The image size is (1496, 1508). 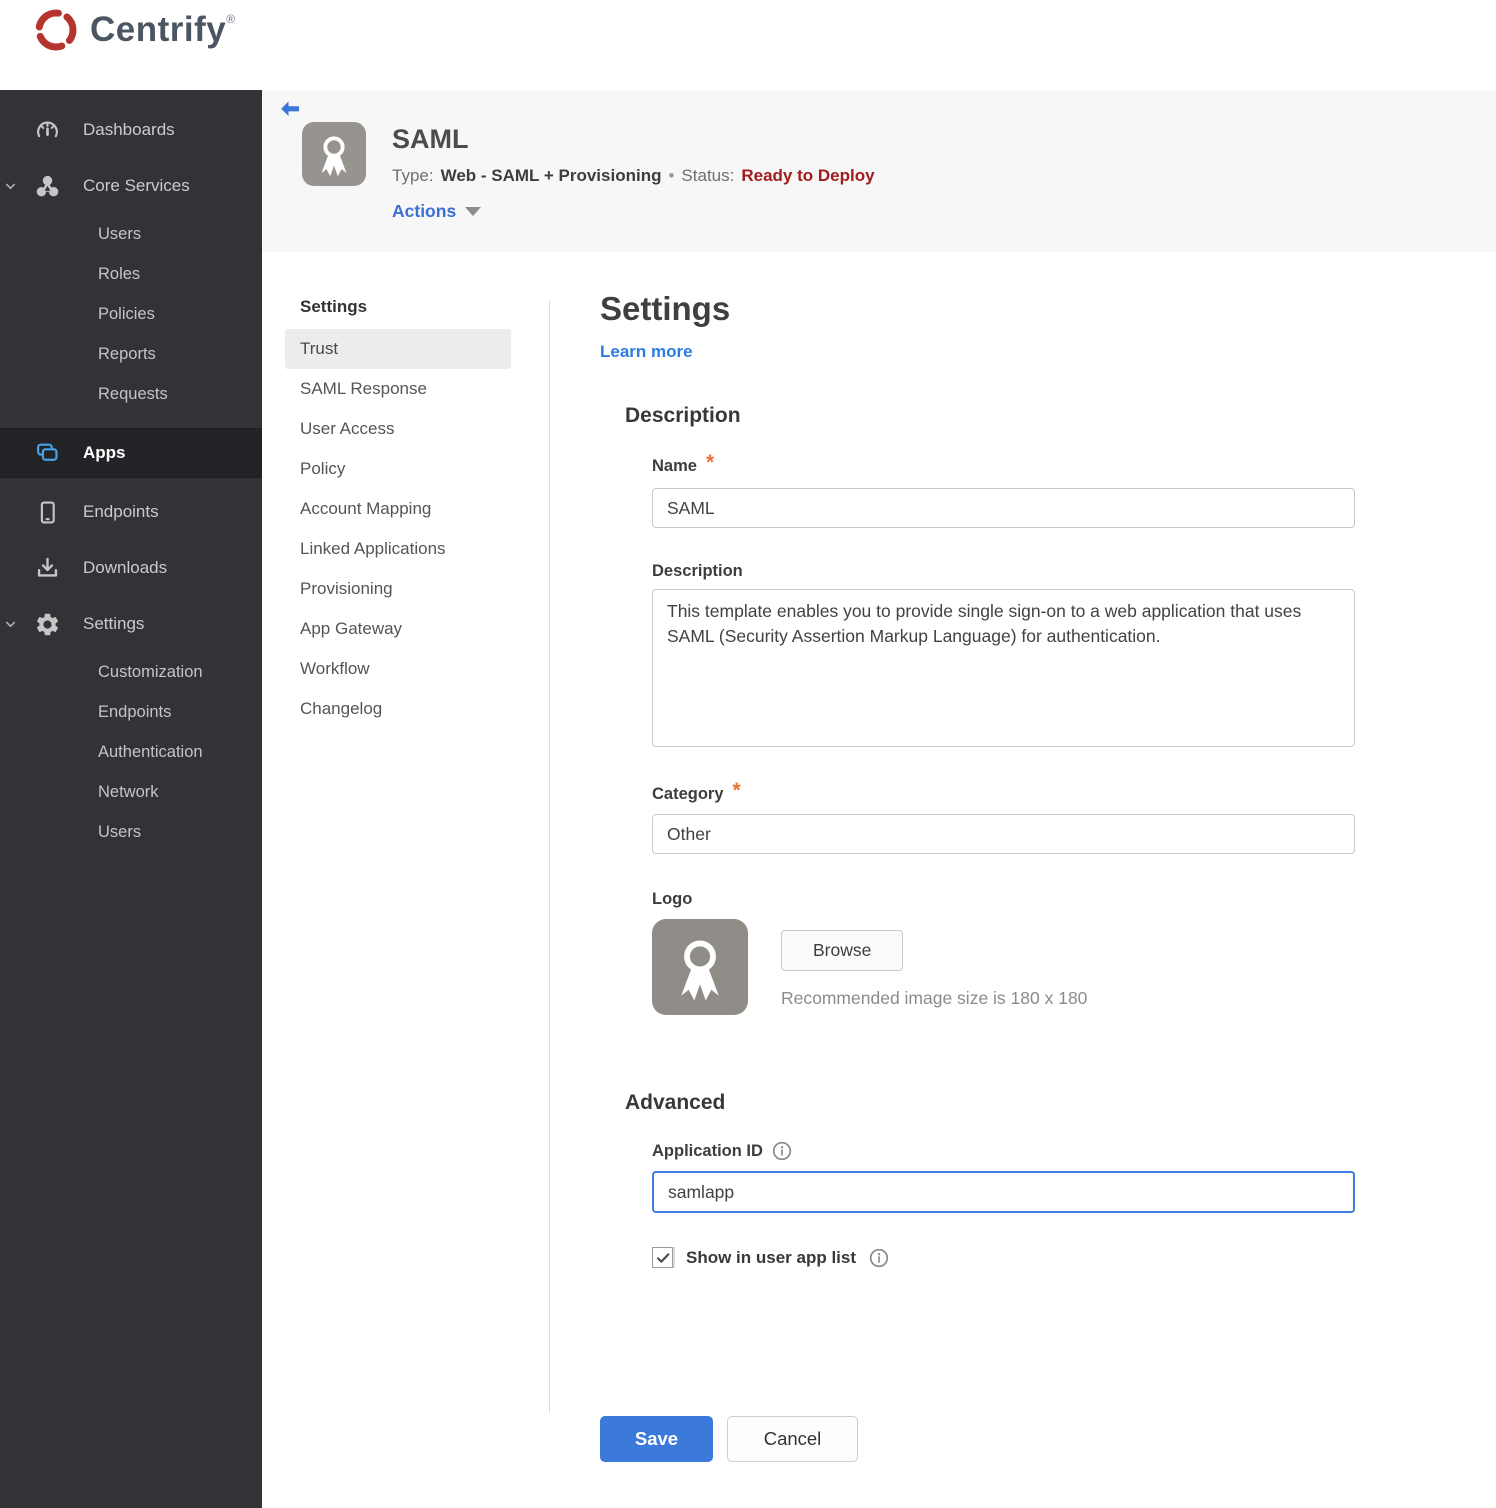 What do you see at coordinates (413, 175) in the screenshot?
I see `type-label: Type:` at bounding box center [413, 175].